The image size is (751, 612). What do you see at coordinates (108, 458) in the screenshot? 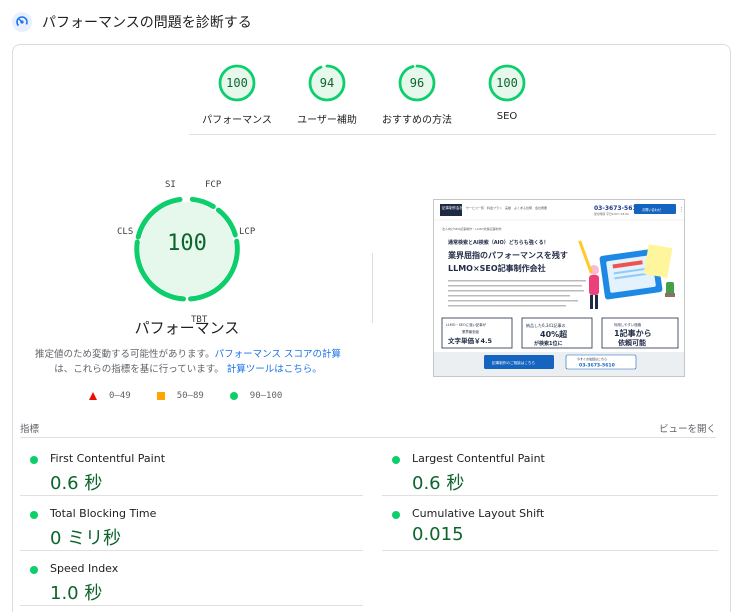
I see `metric-name: First Contentful Paint` at bounding box center [108, 458].